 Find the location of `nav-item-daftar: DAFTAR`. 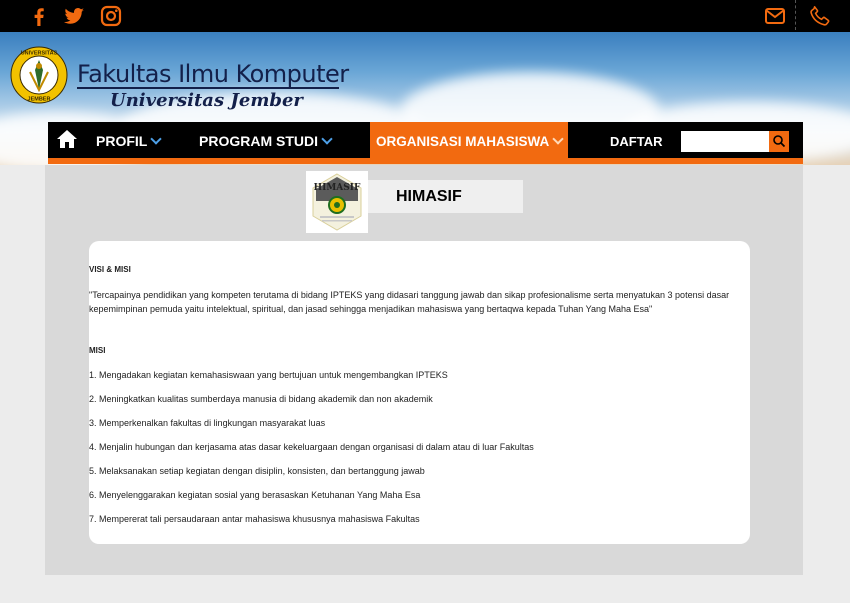

nav-item-daftar: DAFTAR is located at coordinates (636, 140).